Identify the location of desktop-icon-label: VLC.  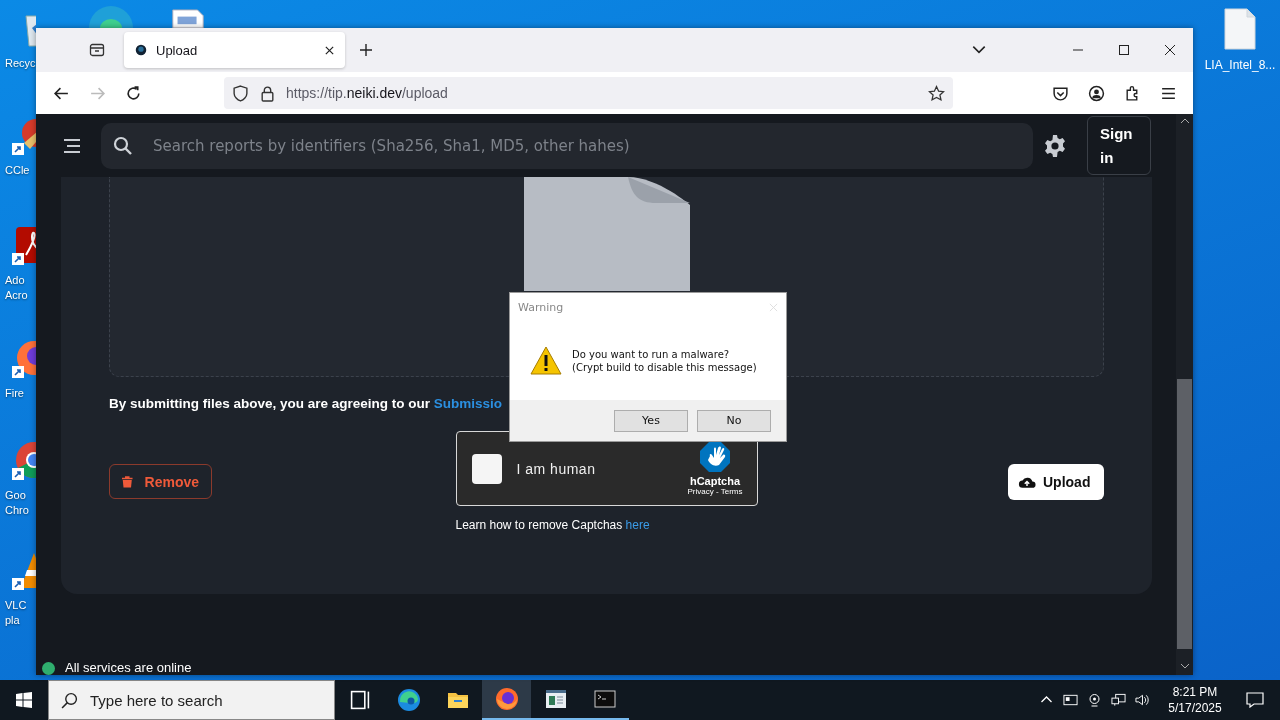
(16, 605).